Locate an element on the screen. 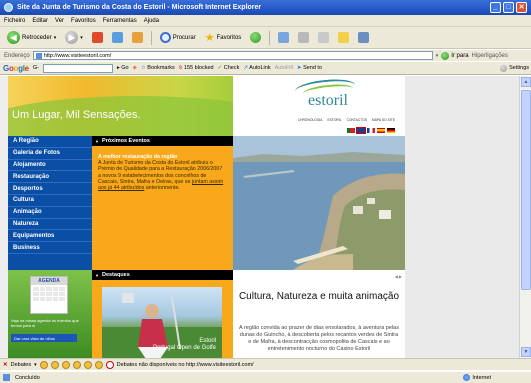 The image size is (531, 383). flag-uk-icon is located at coordinates (361, 130).